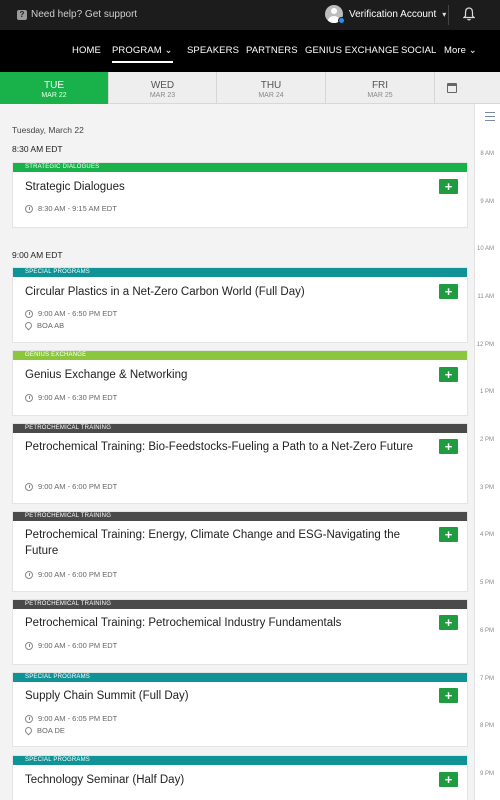  I want to click on session-location: BOA DE, so click(44, 730).